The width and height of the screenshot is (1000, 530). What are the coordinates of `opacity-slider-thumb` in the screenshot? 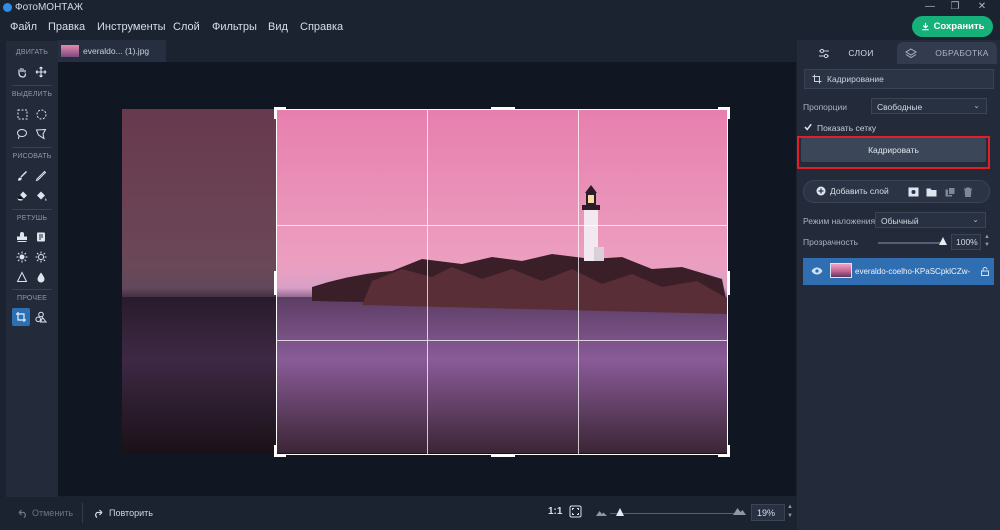 It's located at (943, 241).